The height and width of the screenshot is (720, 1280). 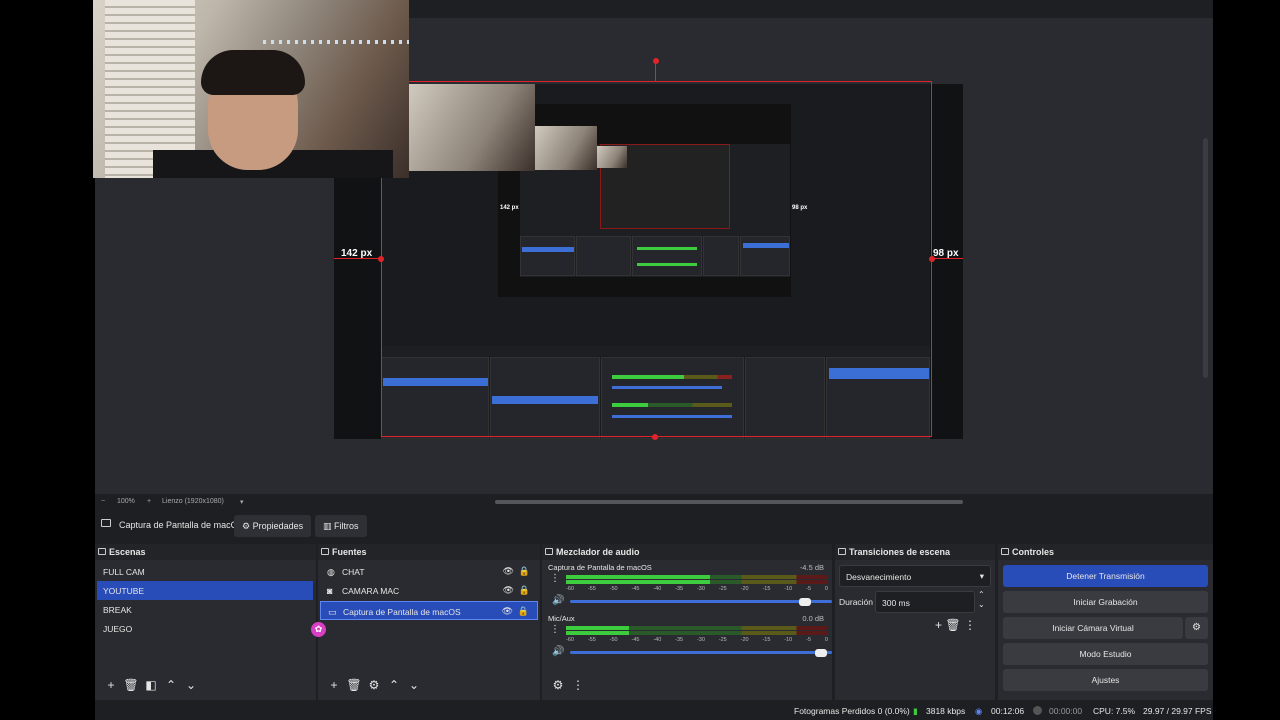 What do you see at coordinates (371, 591) in the screenshot?
I see `source-label: CAMARA MAC` at bounding box center [371, 591].